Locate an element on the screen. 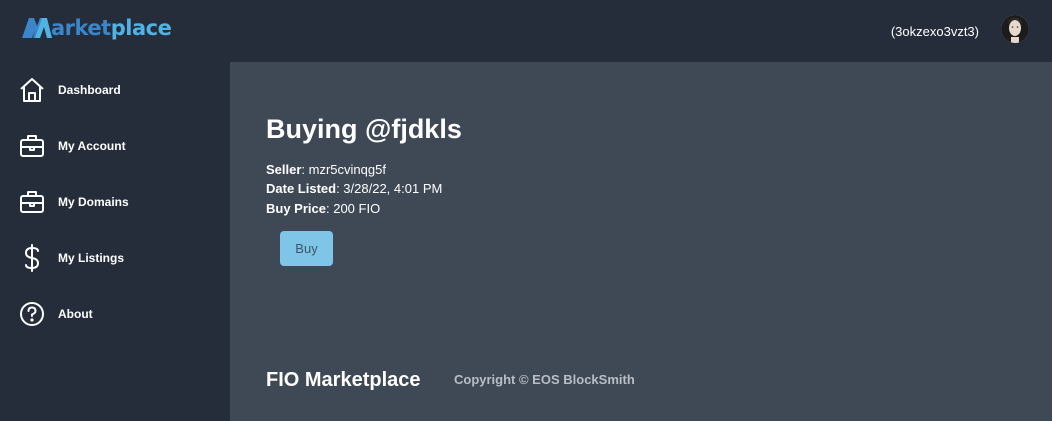 Image resolution: width=1052 pixels, height=421 pixels. seller-label: Seller is located at coordinates (284, 169).